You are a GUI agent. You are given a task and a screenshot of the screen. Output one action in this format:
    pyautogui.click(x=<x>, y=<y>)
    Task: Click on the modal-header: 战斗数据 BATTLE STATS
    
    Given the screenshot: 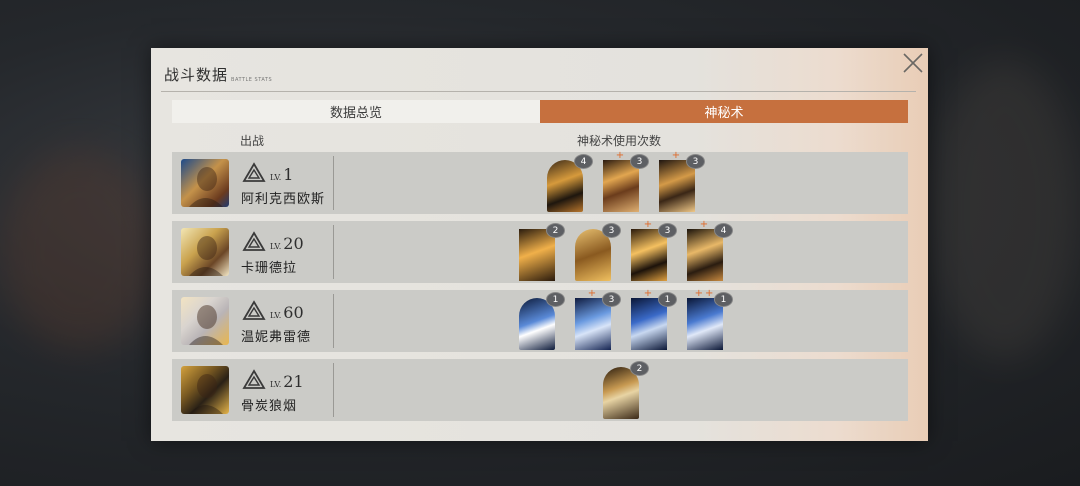 What is the action you would take?
    pyautogui.click(x=218, y=74)
    